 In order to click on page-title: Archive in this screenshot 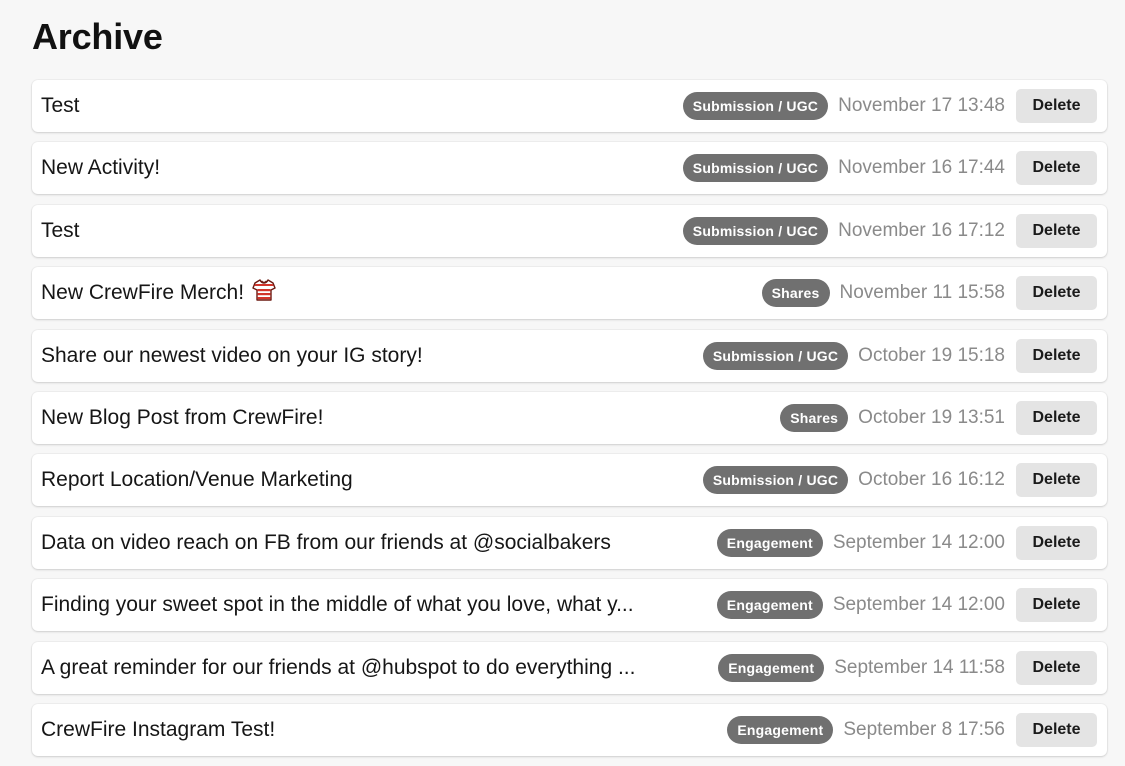, I will do `click(97, 36)`.